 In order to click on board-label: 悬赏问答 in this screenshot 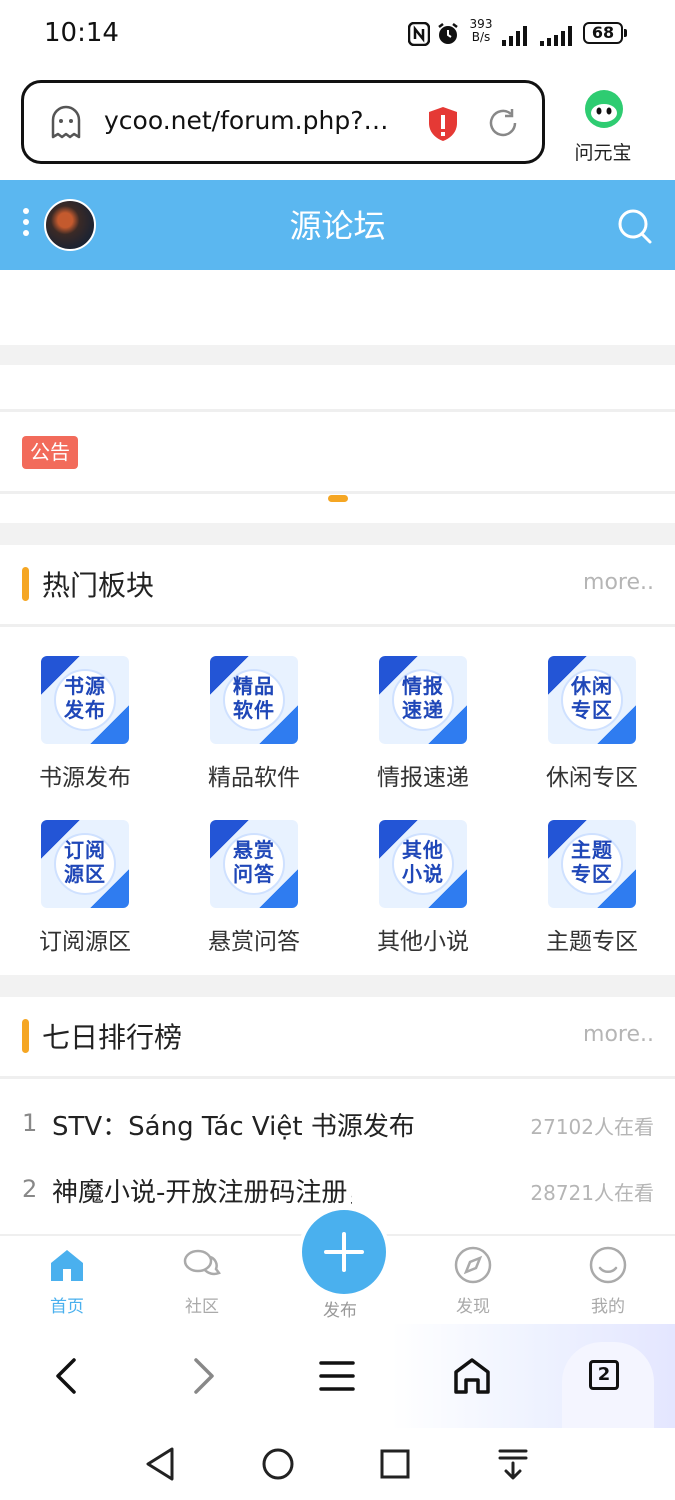, I will do `click(254, 942)`.